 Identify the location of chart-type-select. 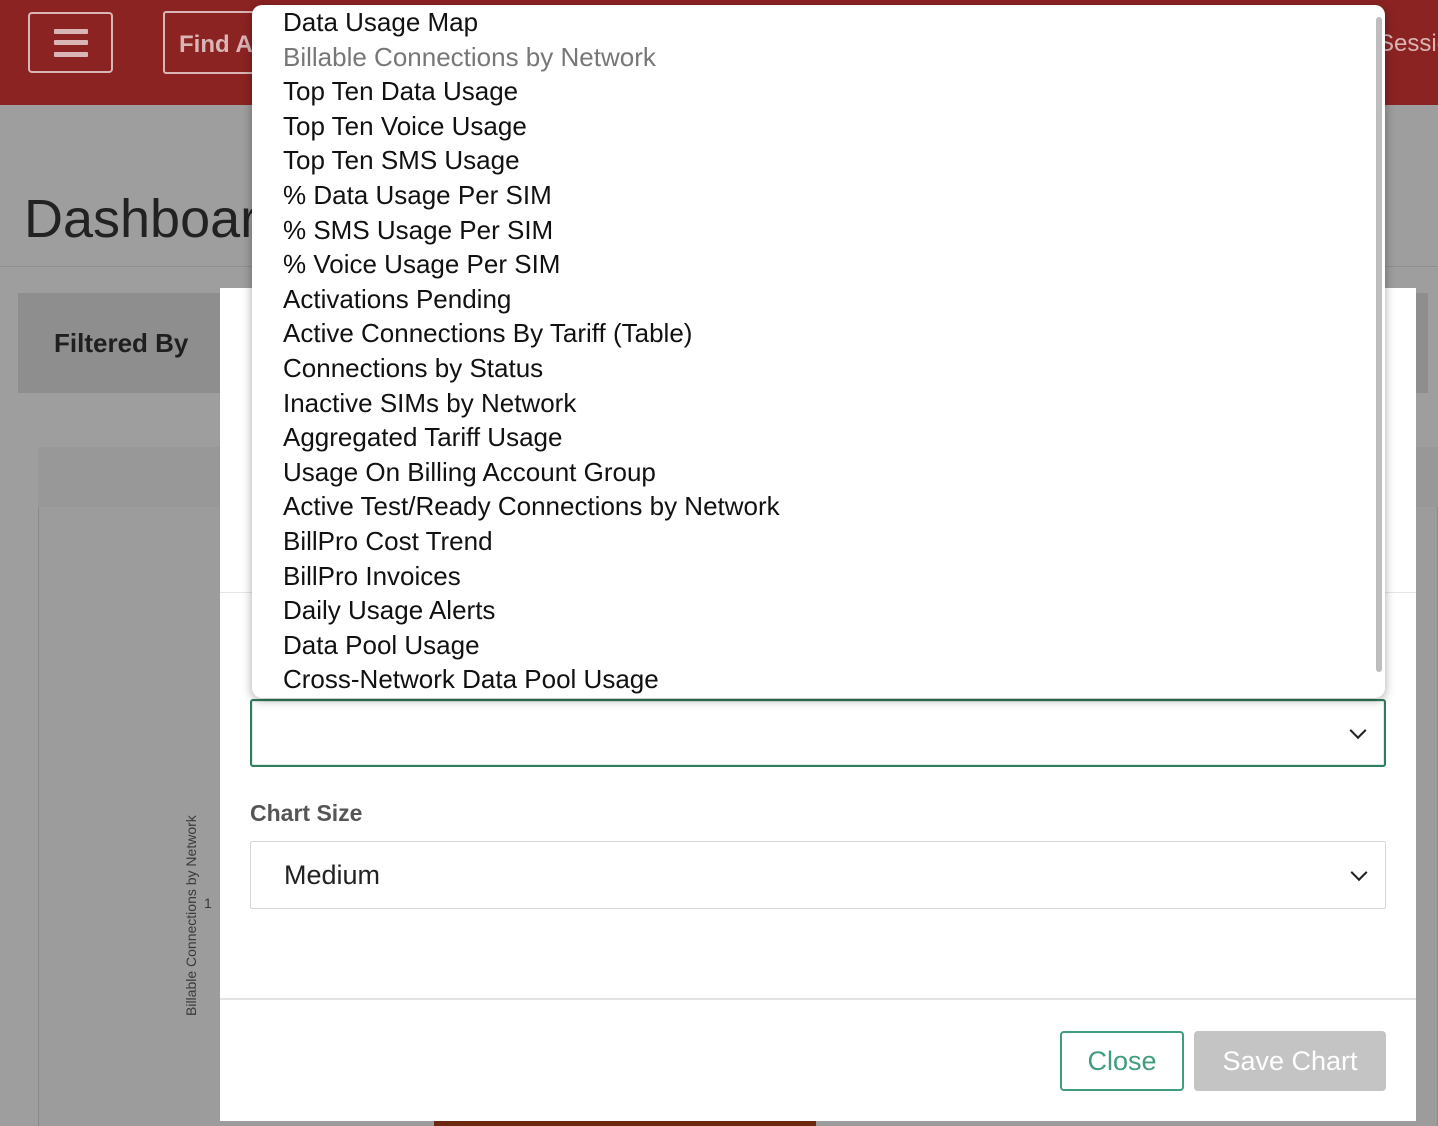
(818, 733).